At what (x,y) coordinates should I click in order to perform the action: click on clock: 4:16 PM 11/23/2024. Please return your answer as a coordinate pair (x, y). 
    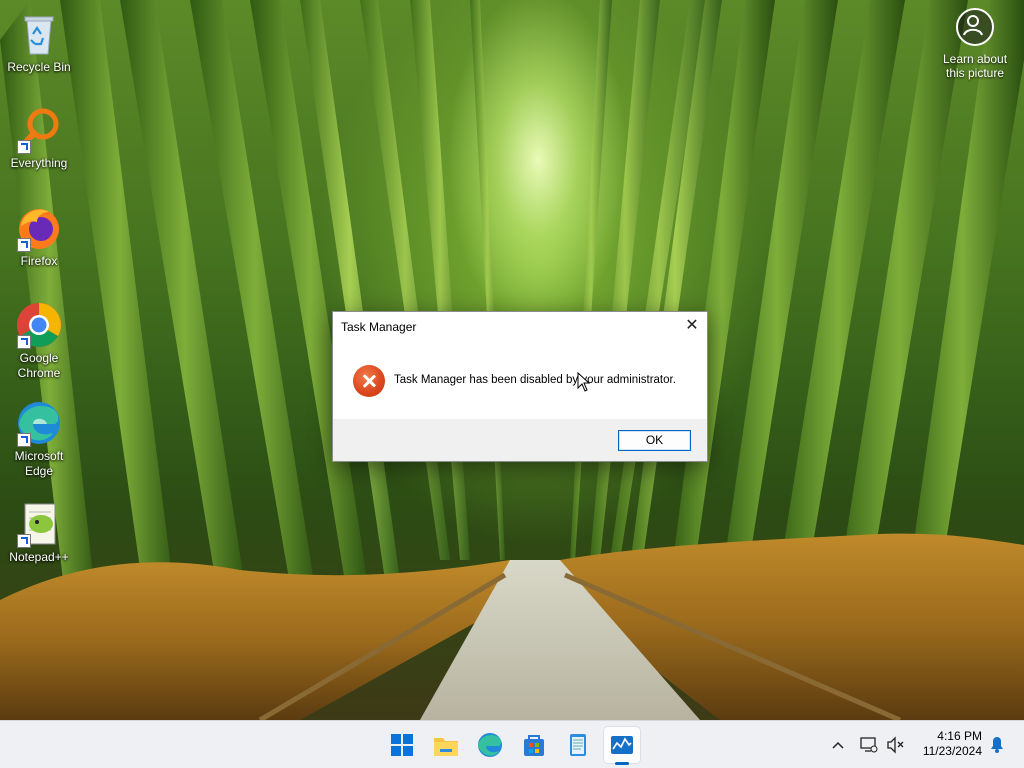
    Looking at the image, I should click on (944, 744).